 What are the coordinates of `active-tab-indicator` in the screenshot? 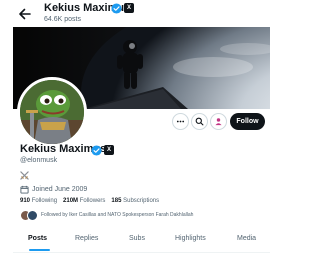 It's located at (39, 250).